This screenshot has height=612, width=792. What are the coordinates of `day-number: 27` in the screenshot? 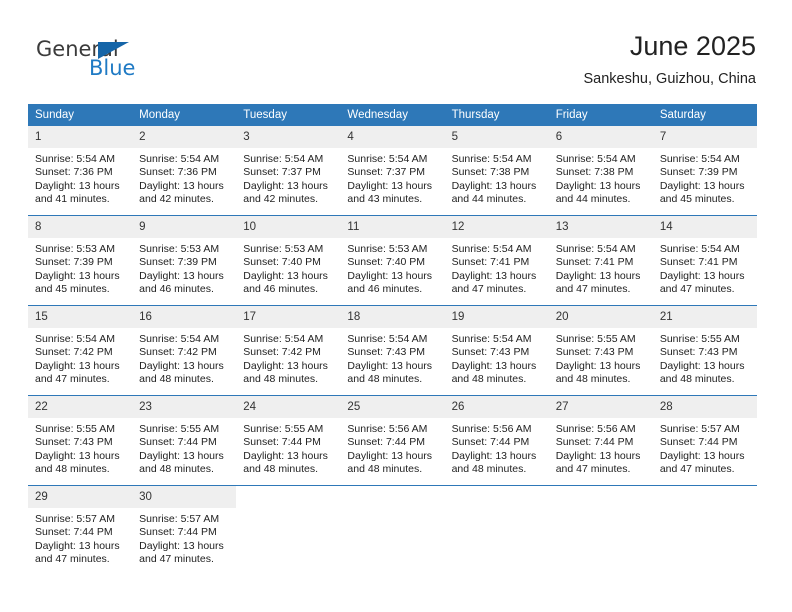 It's located at (600, 407).